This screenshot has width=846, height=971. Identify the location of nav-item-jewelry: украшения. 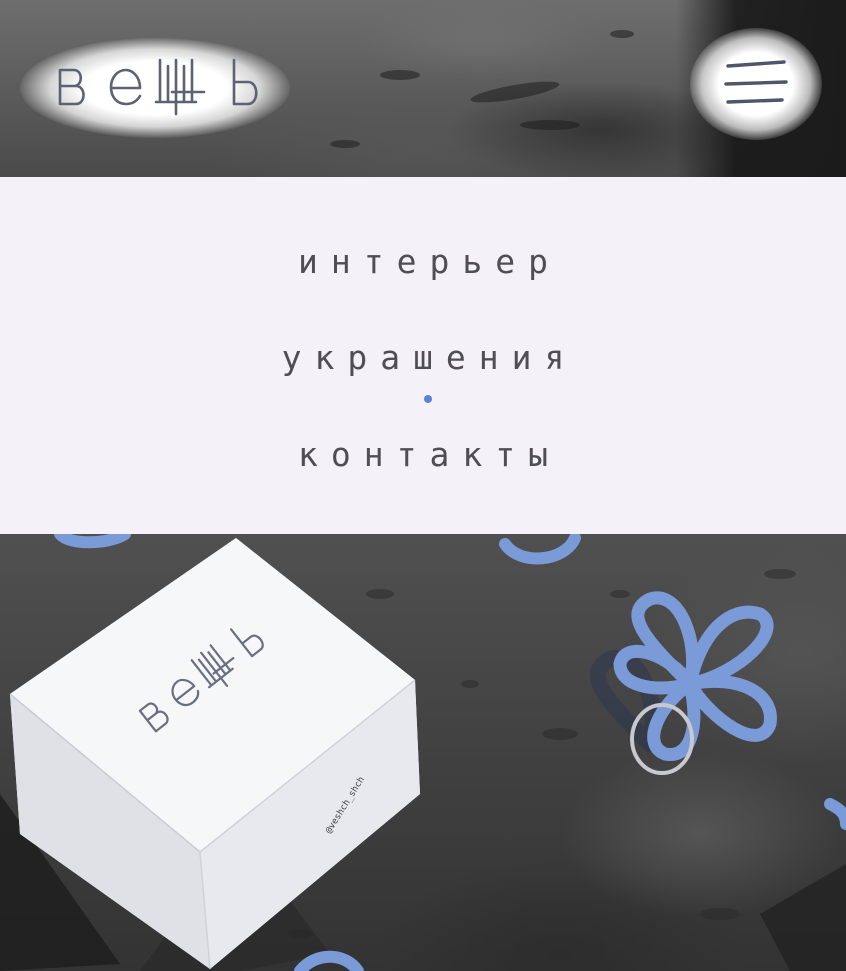
(423, 357).